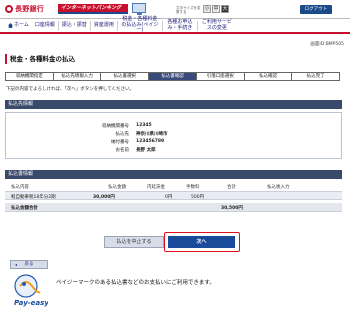 This screenshot has width=350, height=314. I want to click on home-icon, so click(10, 25).